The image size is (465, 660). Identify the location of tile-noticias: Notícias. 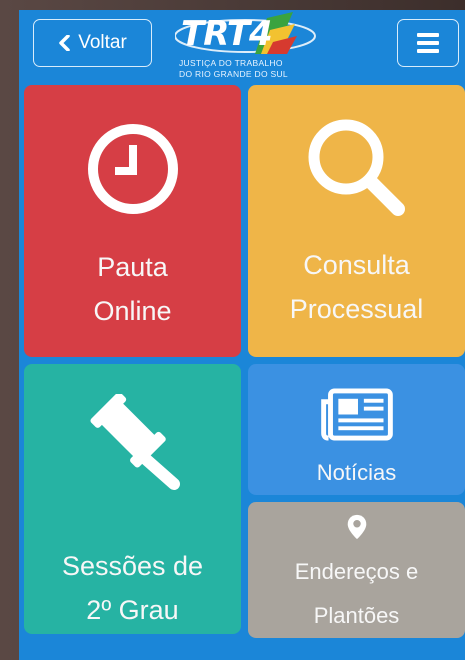
(356, 429).